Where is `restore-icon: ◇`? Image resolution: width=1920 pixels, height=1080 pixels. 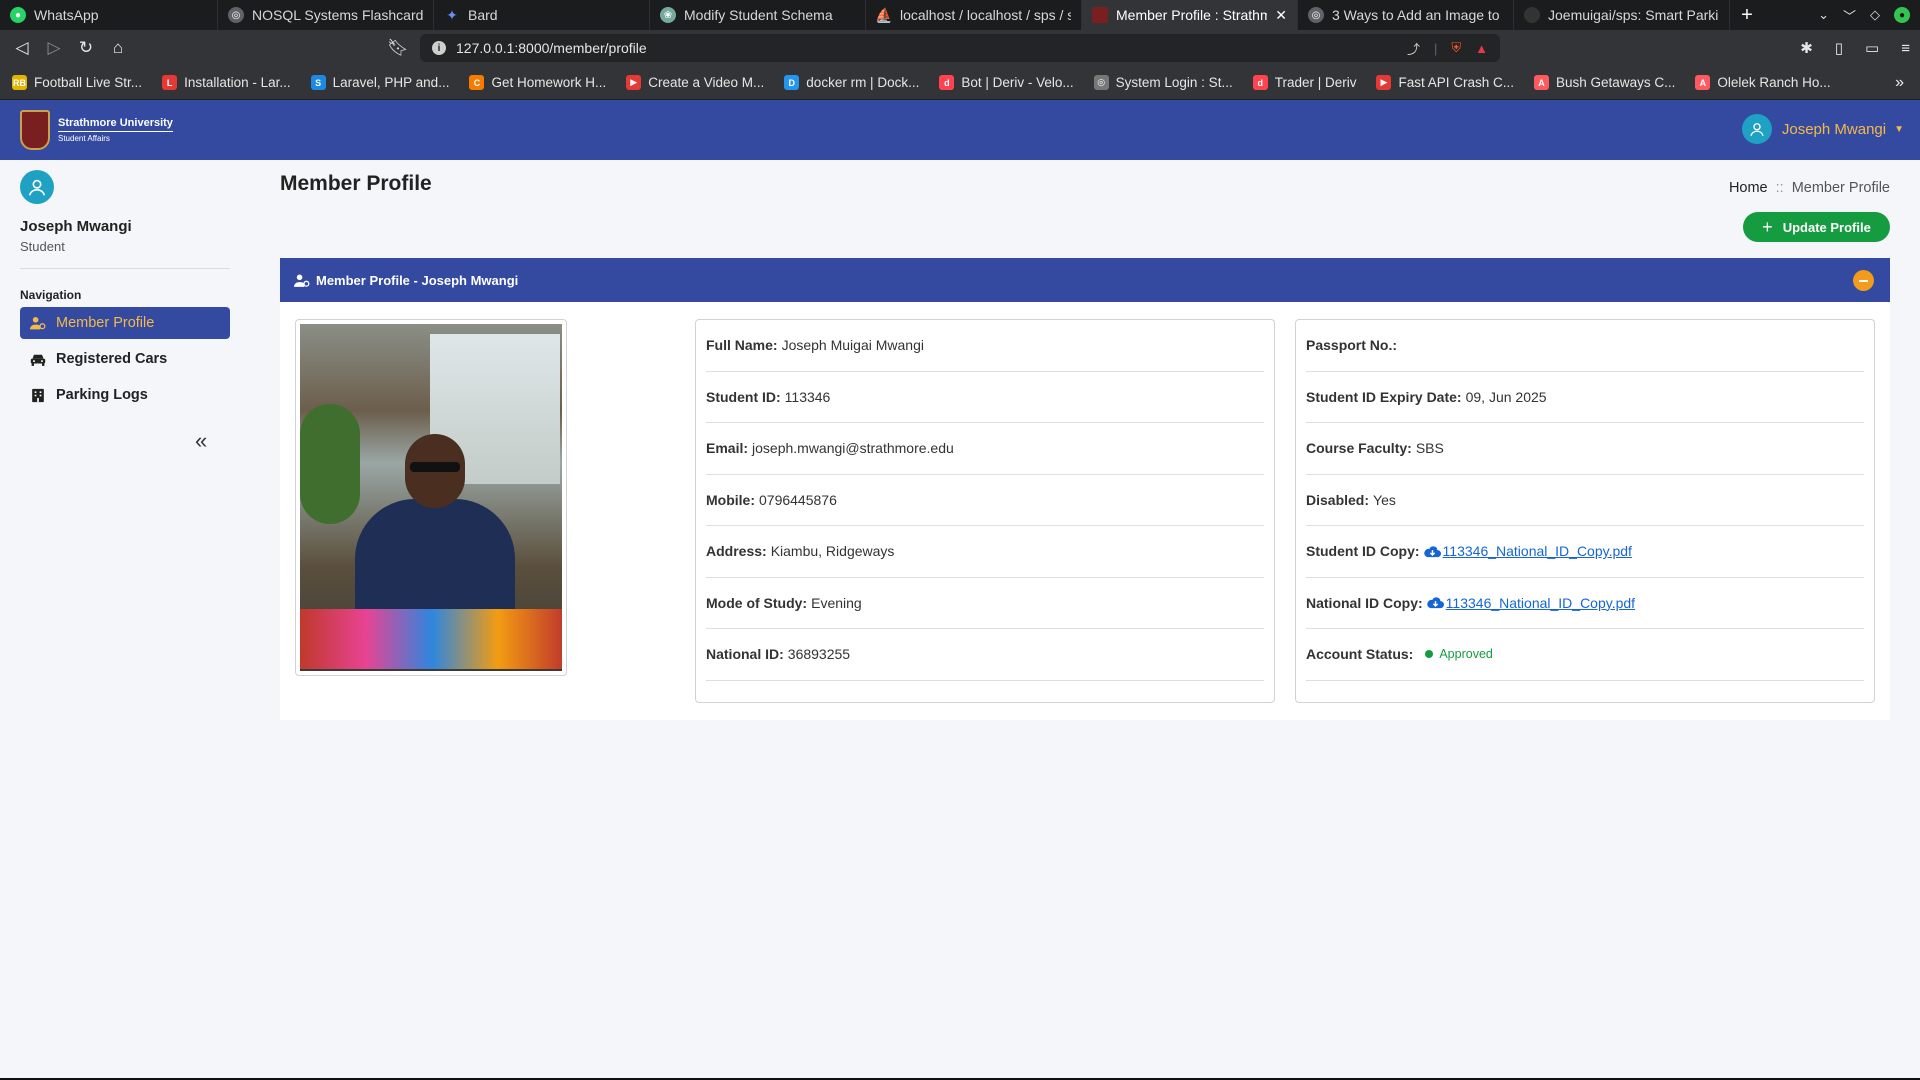
restore-icon: ◇ is located at coordinates (1875, 15).